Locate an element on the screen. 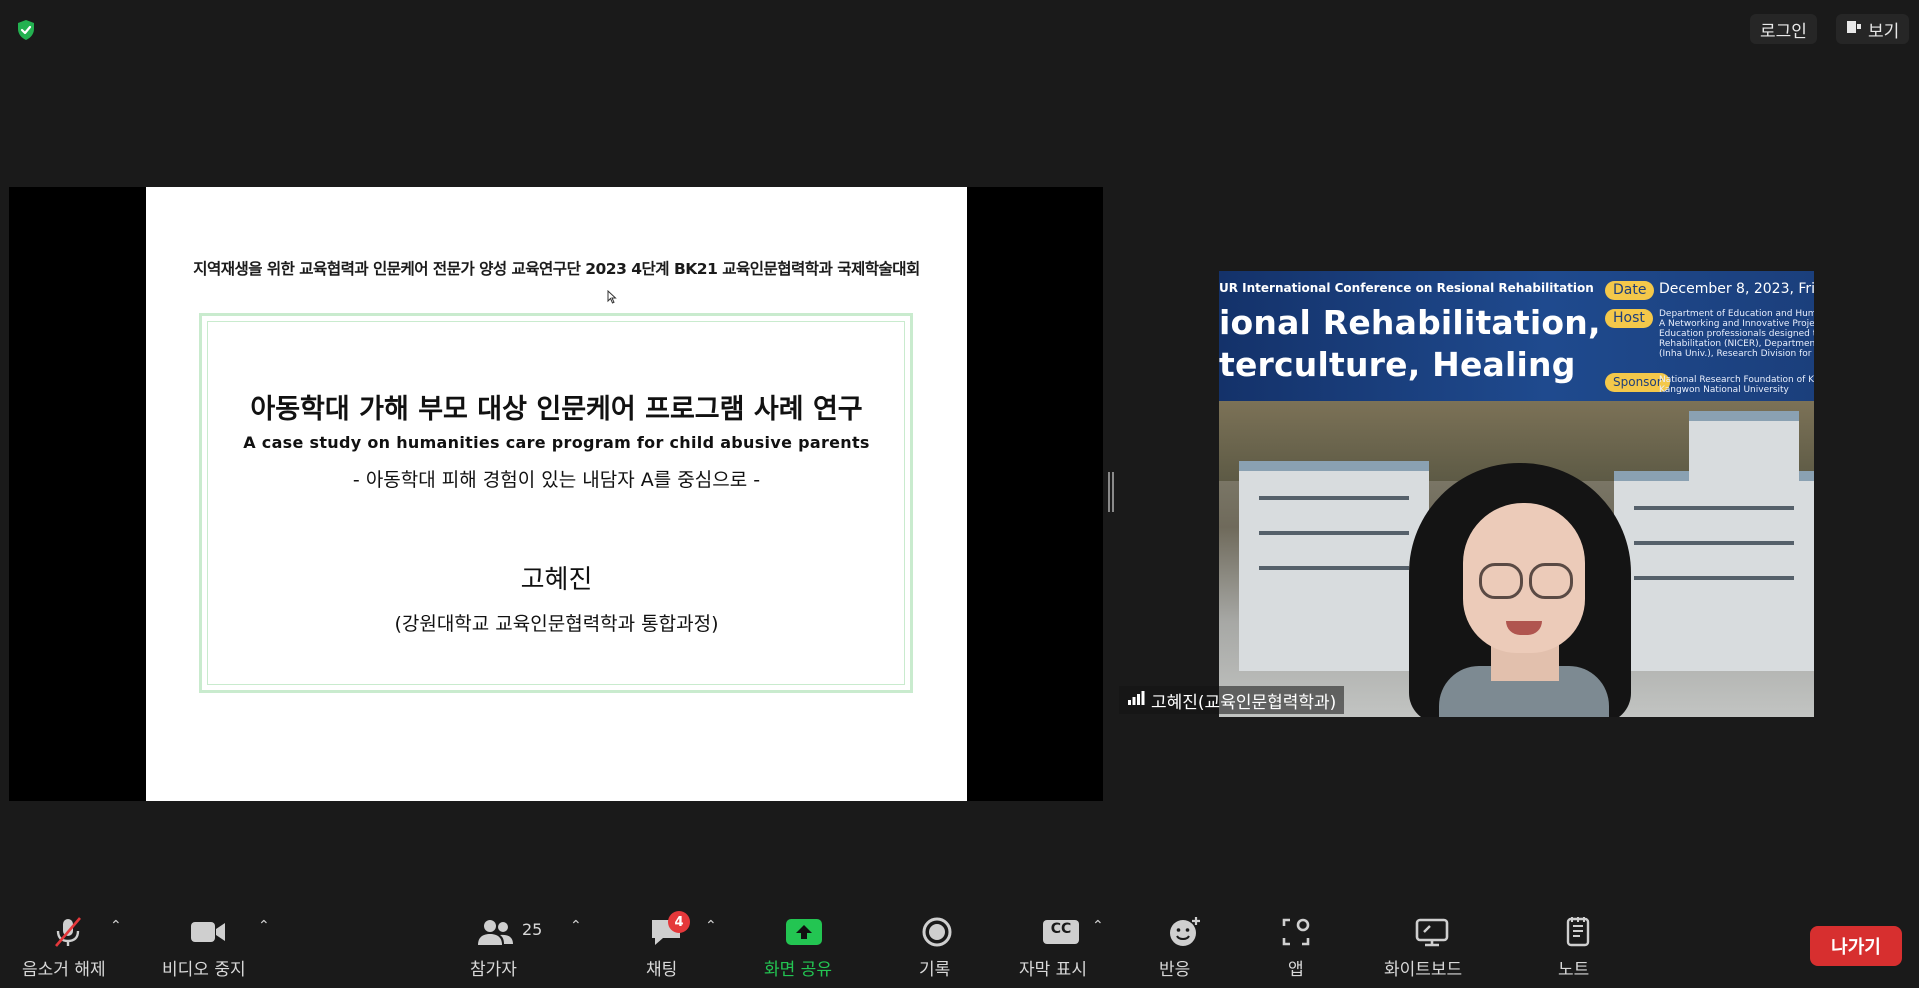  closed-captions-icon: CC is located at coordinates (1061, 932).